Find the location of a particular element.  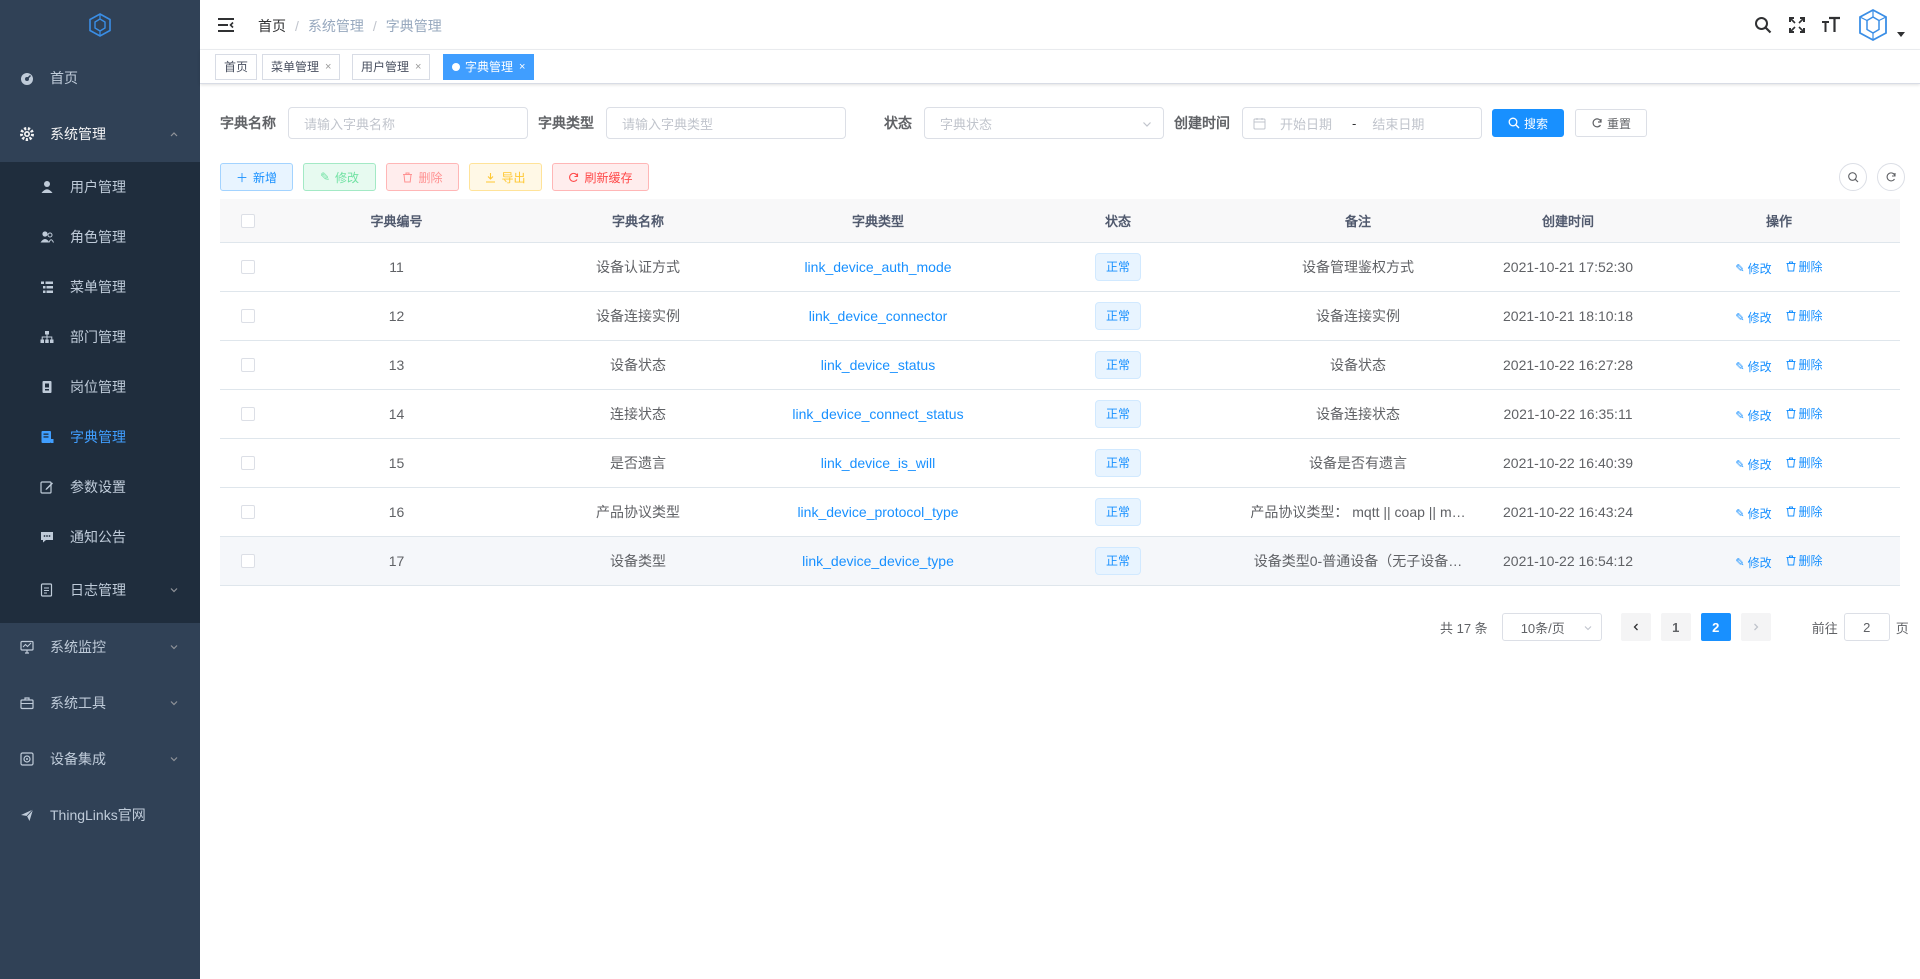

prev-page-button is located at coordinates (1635, 627).